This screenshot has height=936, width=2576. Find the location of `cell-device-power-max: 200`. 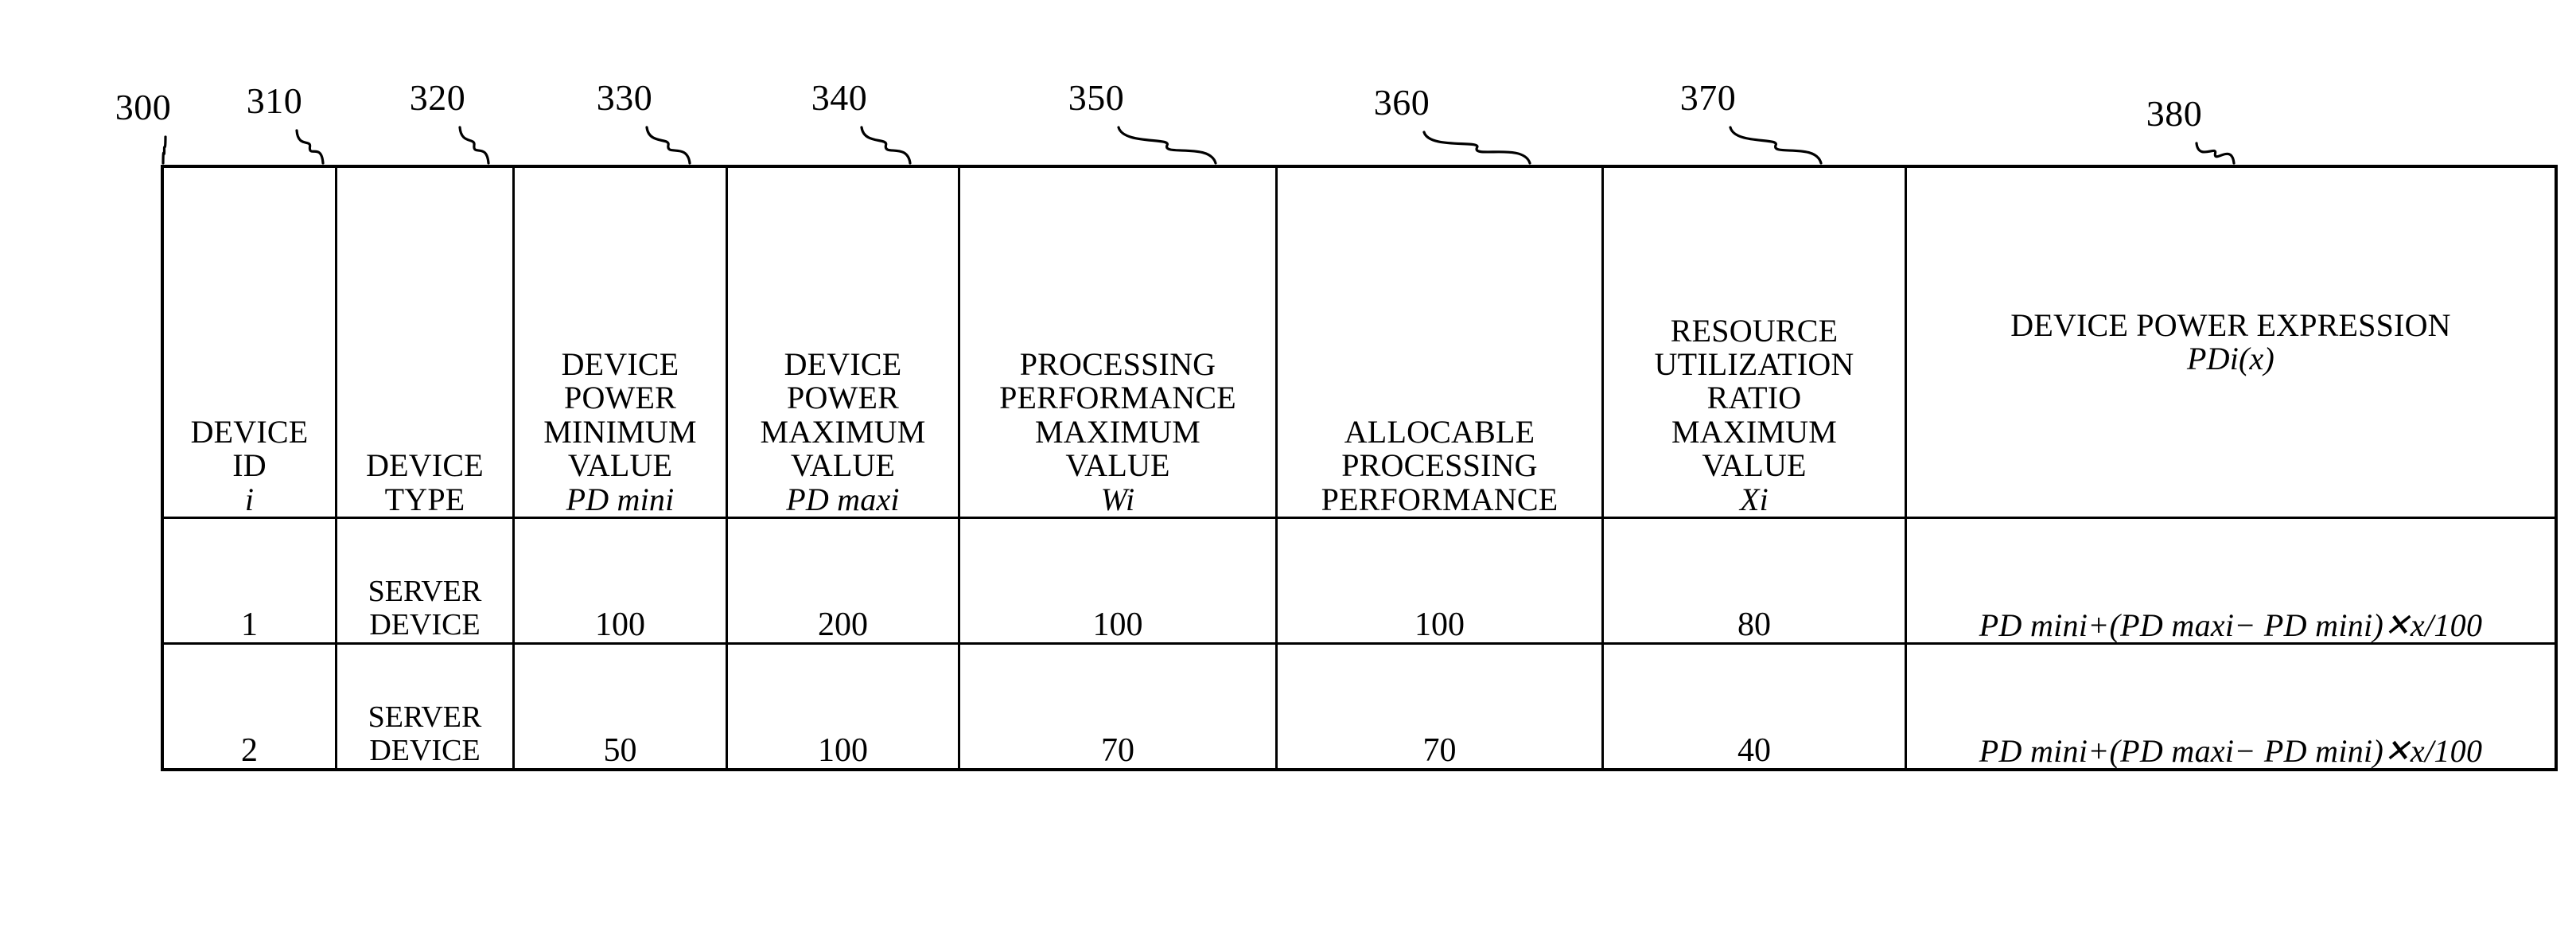

cell-device-power-max: 200 is located at coordinates (843, 581).